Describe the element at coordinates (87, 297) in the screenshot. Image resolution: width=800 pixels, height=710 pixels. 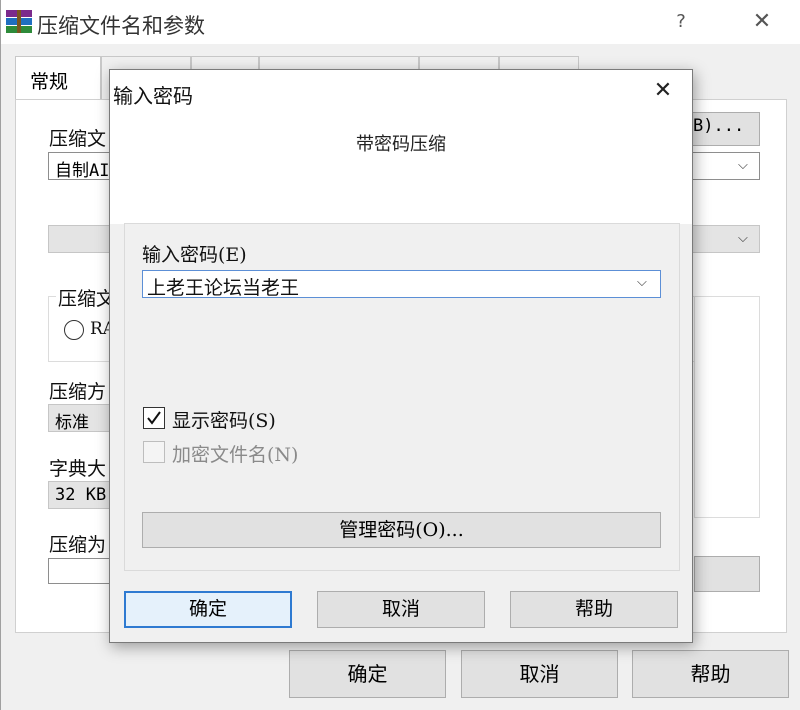
I see `archive-format-label: 压缩文` at that location.